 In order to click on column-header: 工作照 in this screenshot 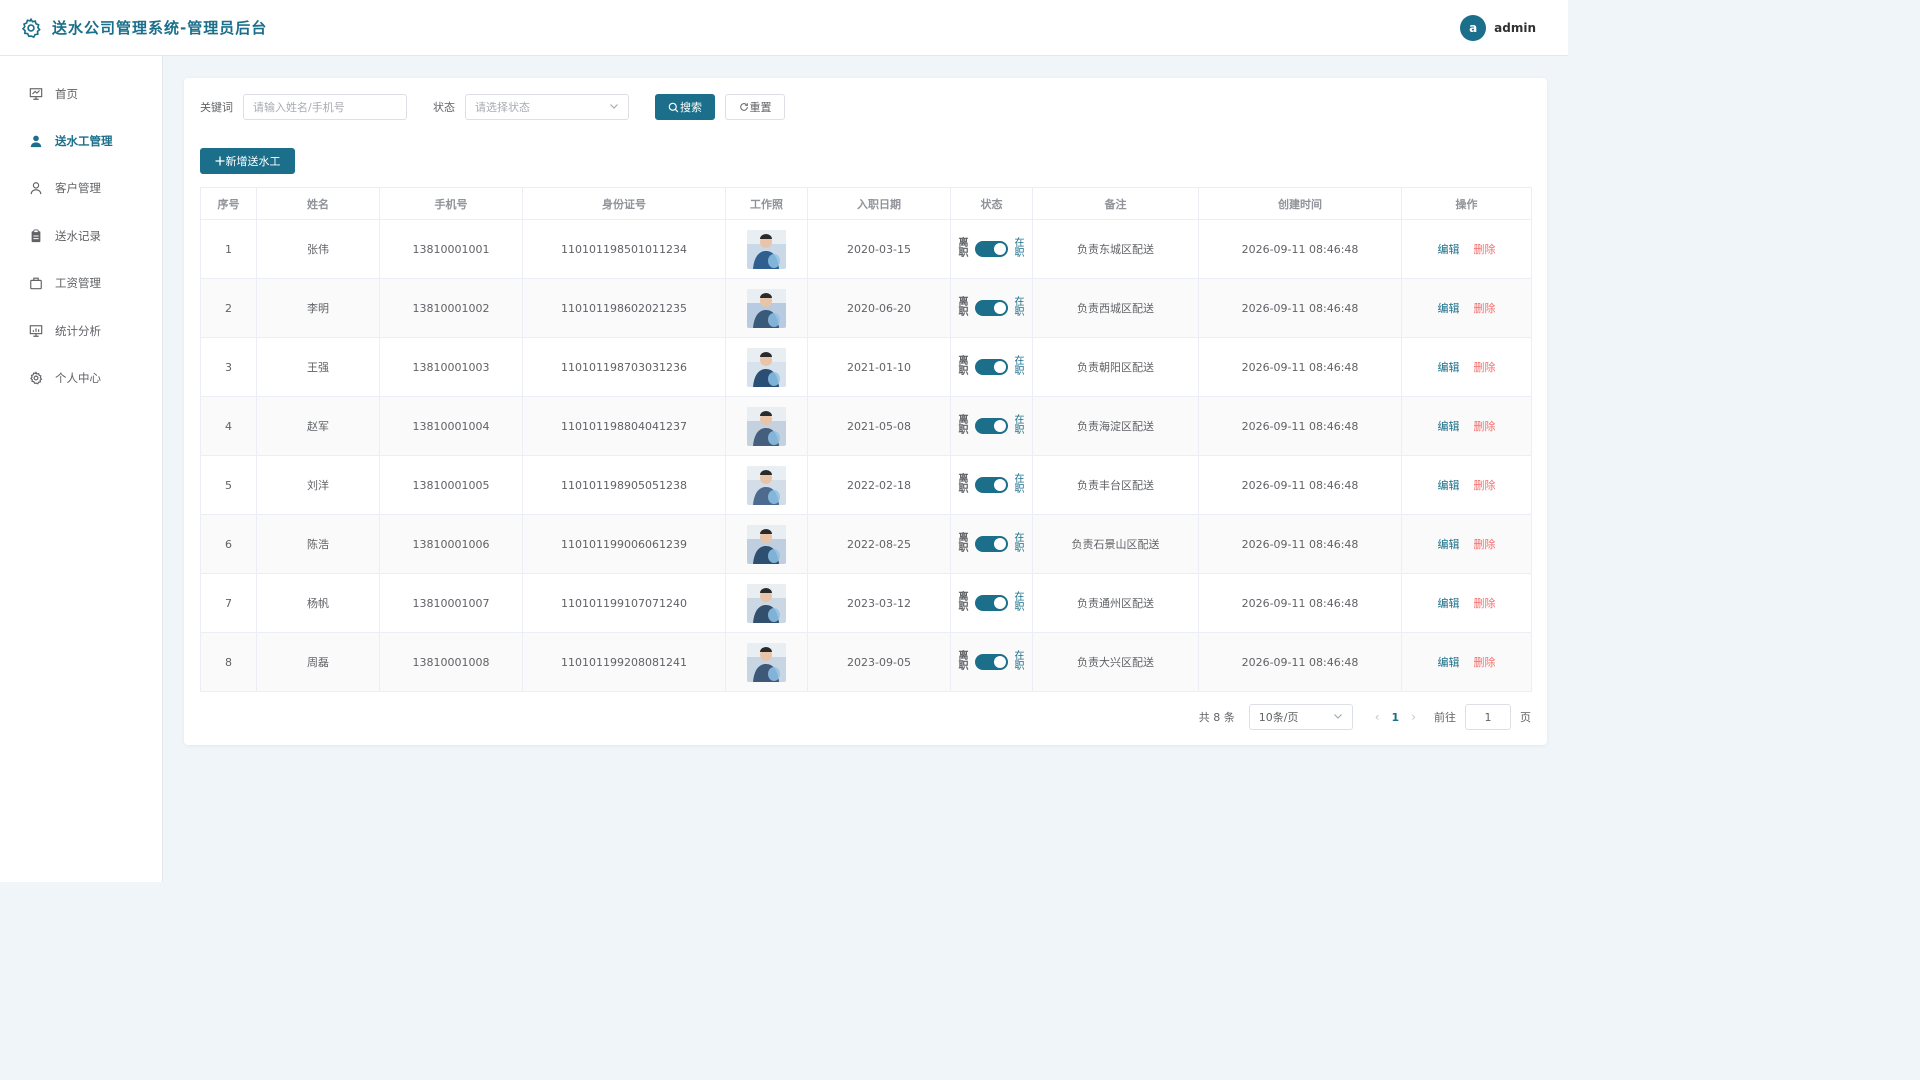, I will do `click(766, 203)`.